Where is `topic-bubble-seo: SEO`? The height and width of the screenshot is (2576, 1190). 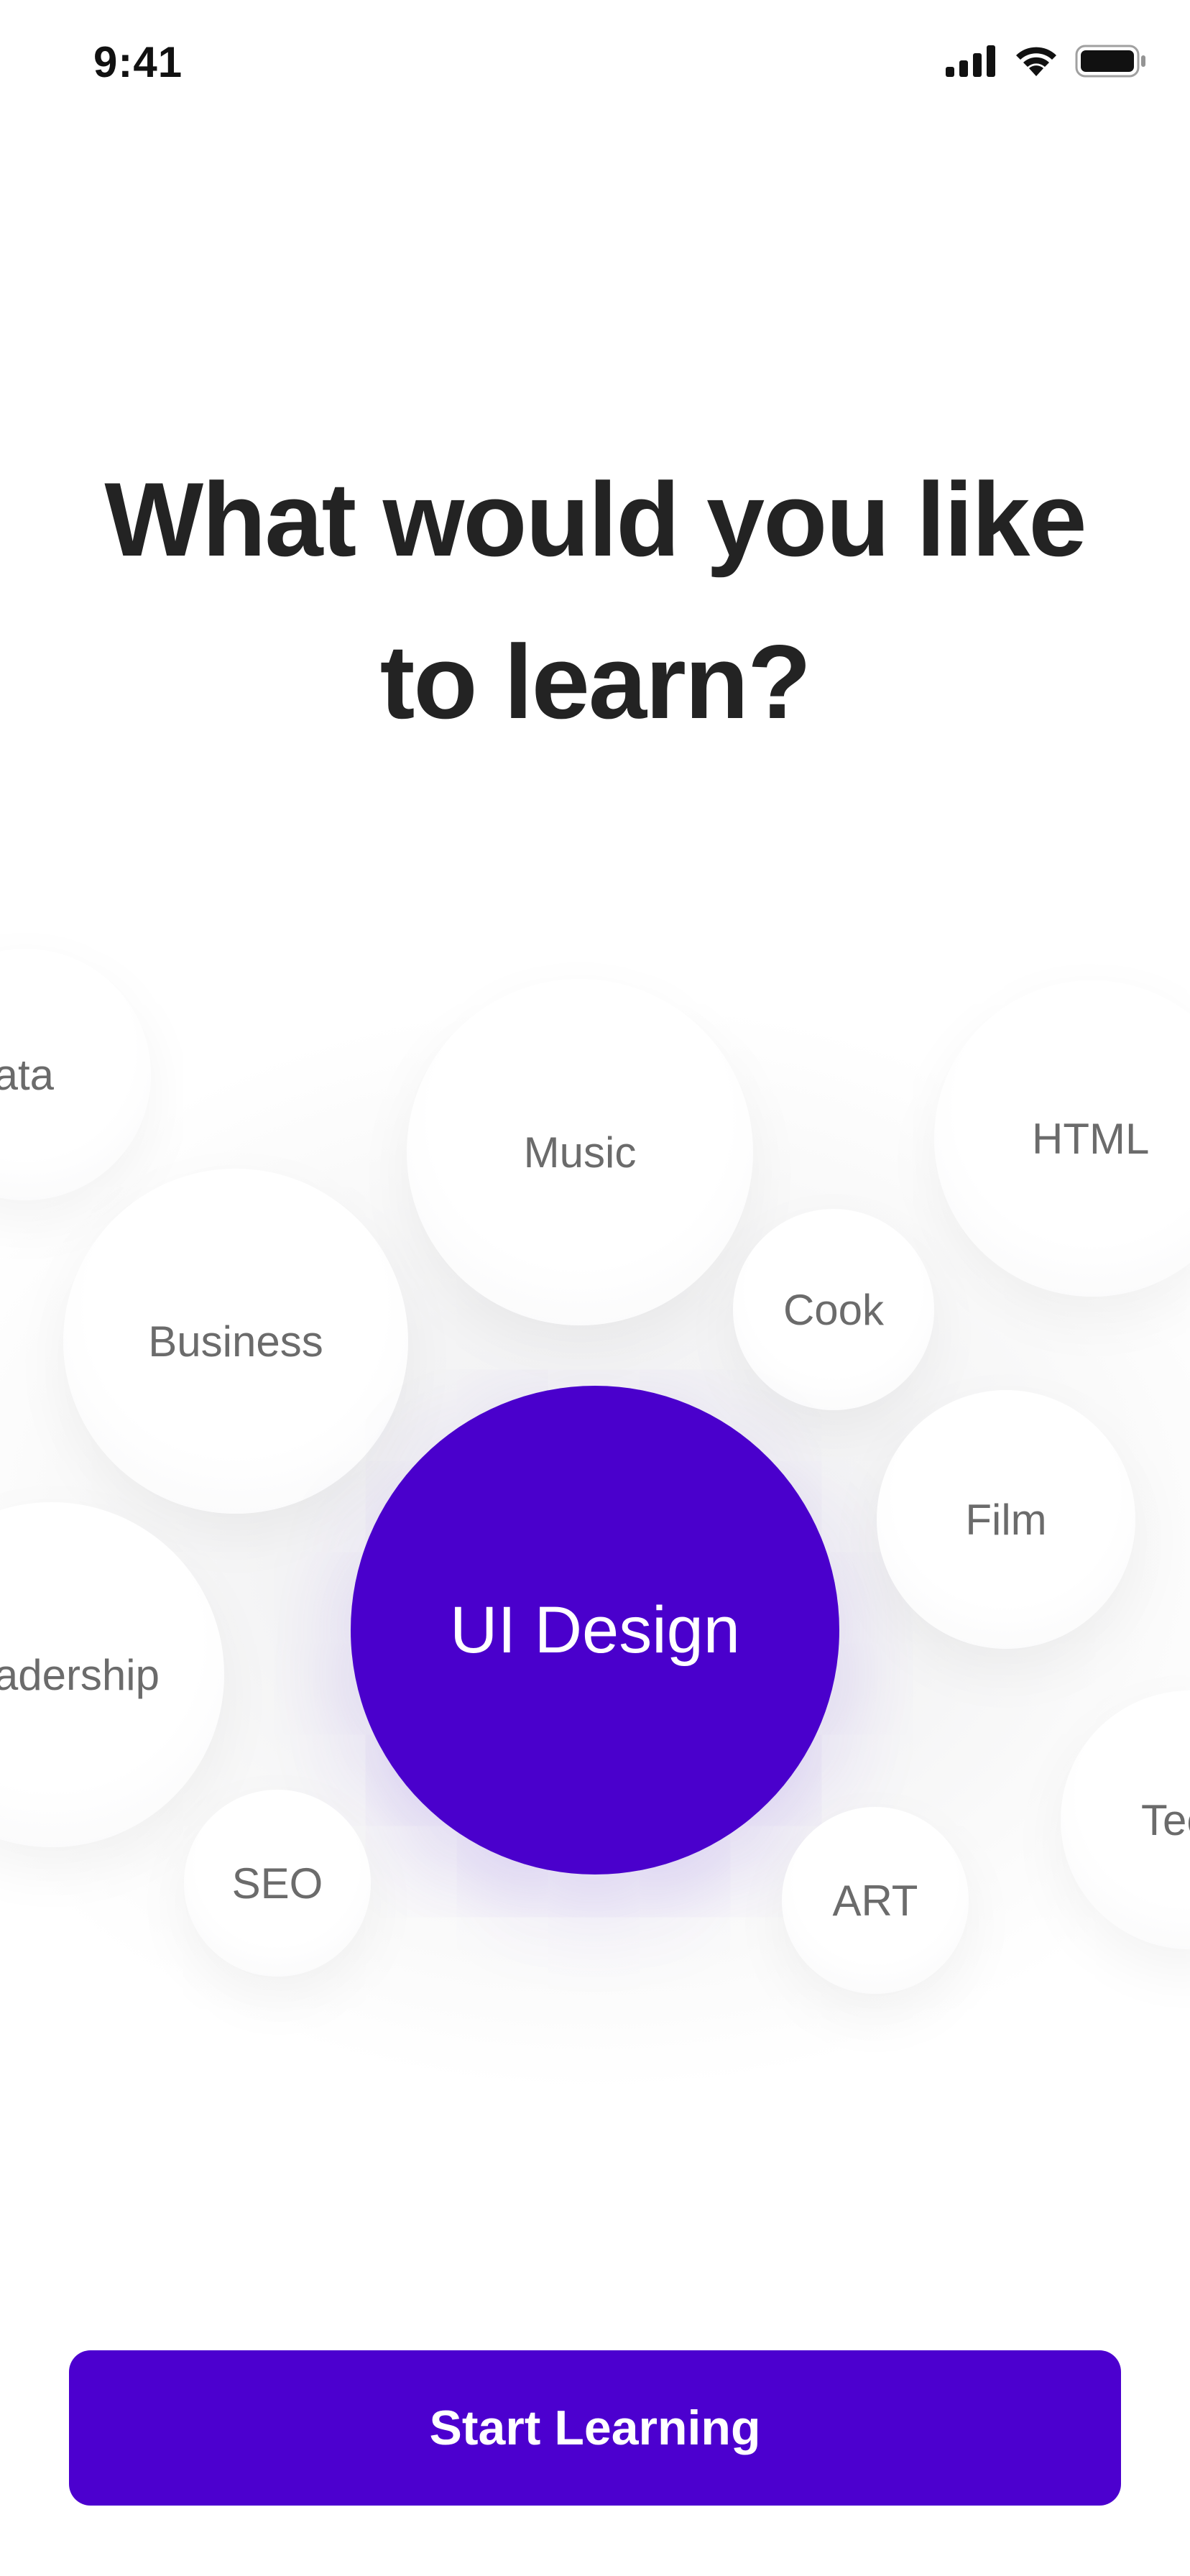 topic-bubble-seo: SEO is located at coordinates (277, 1883).